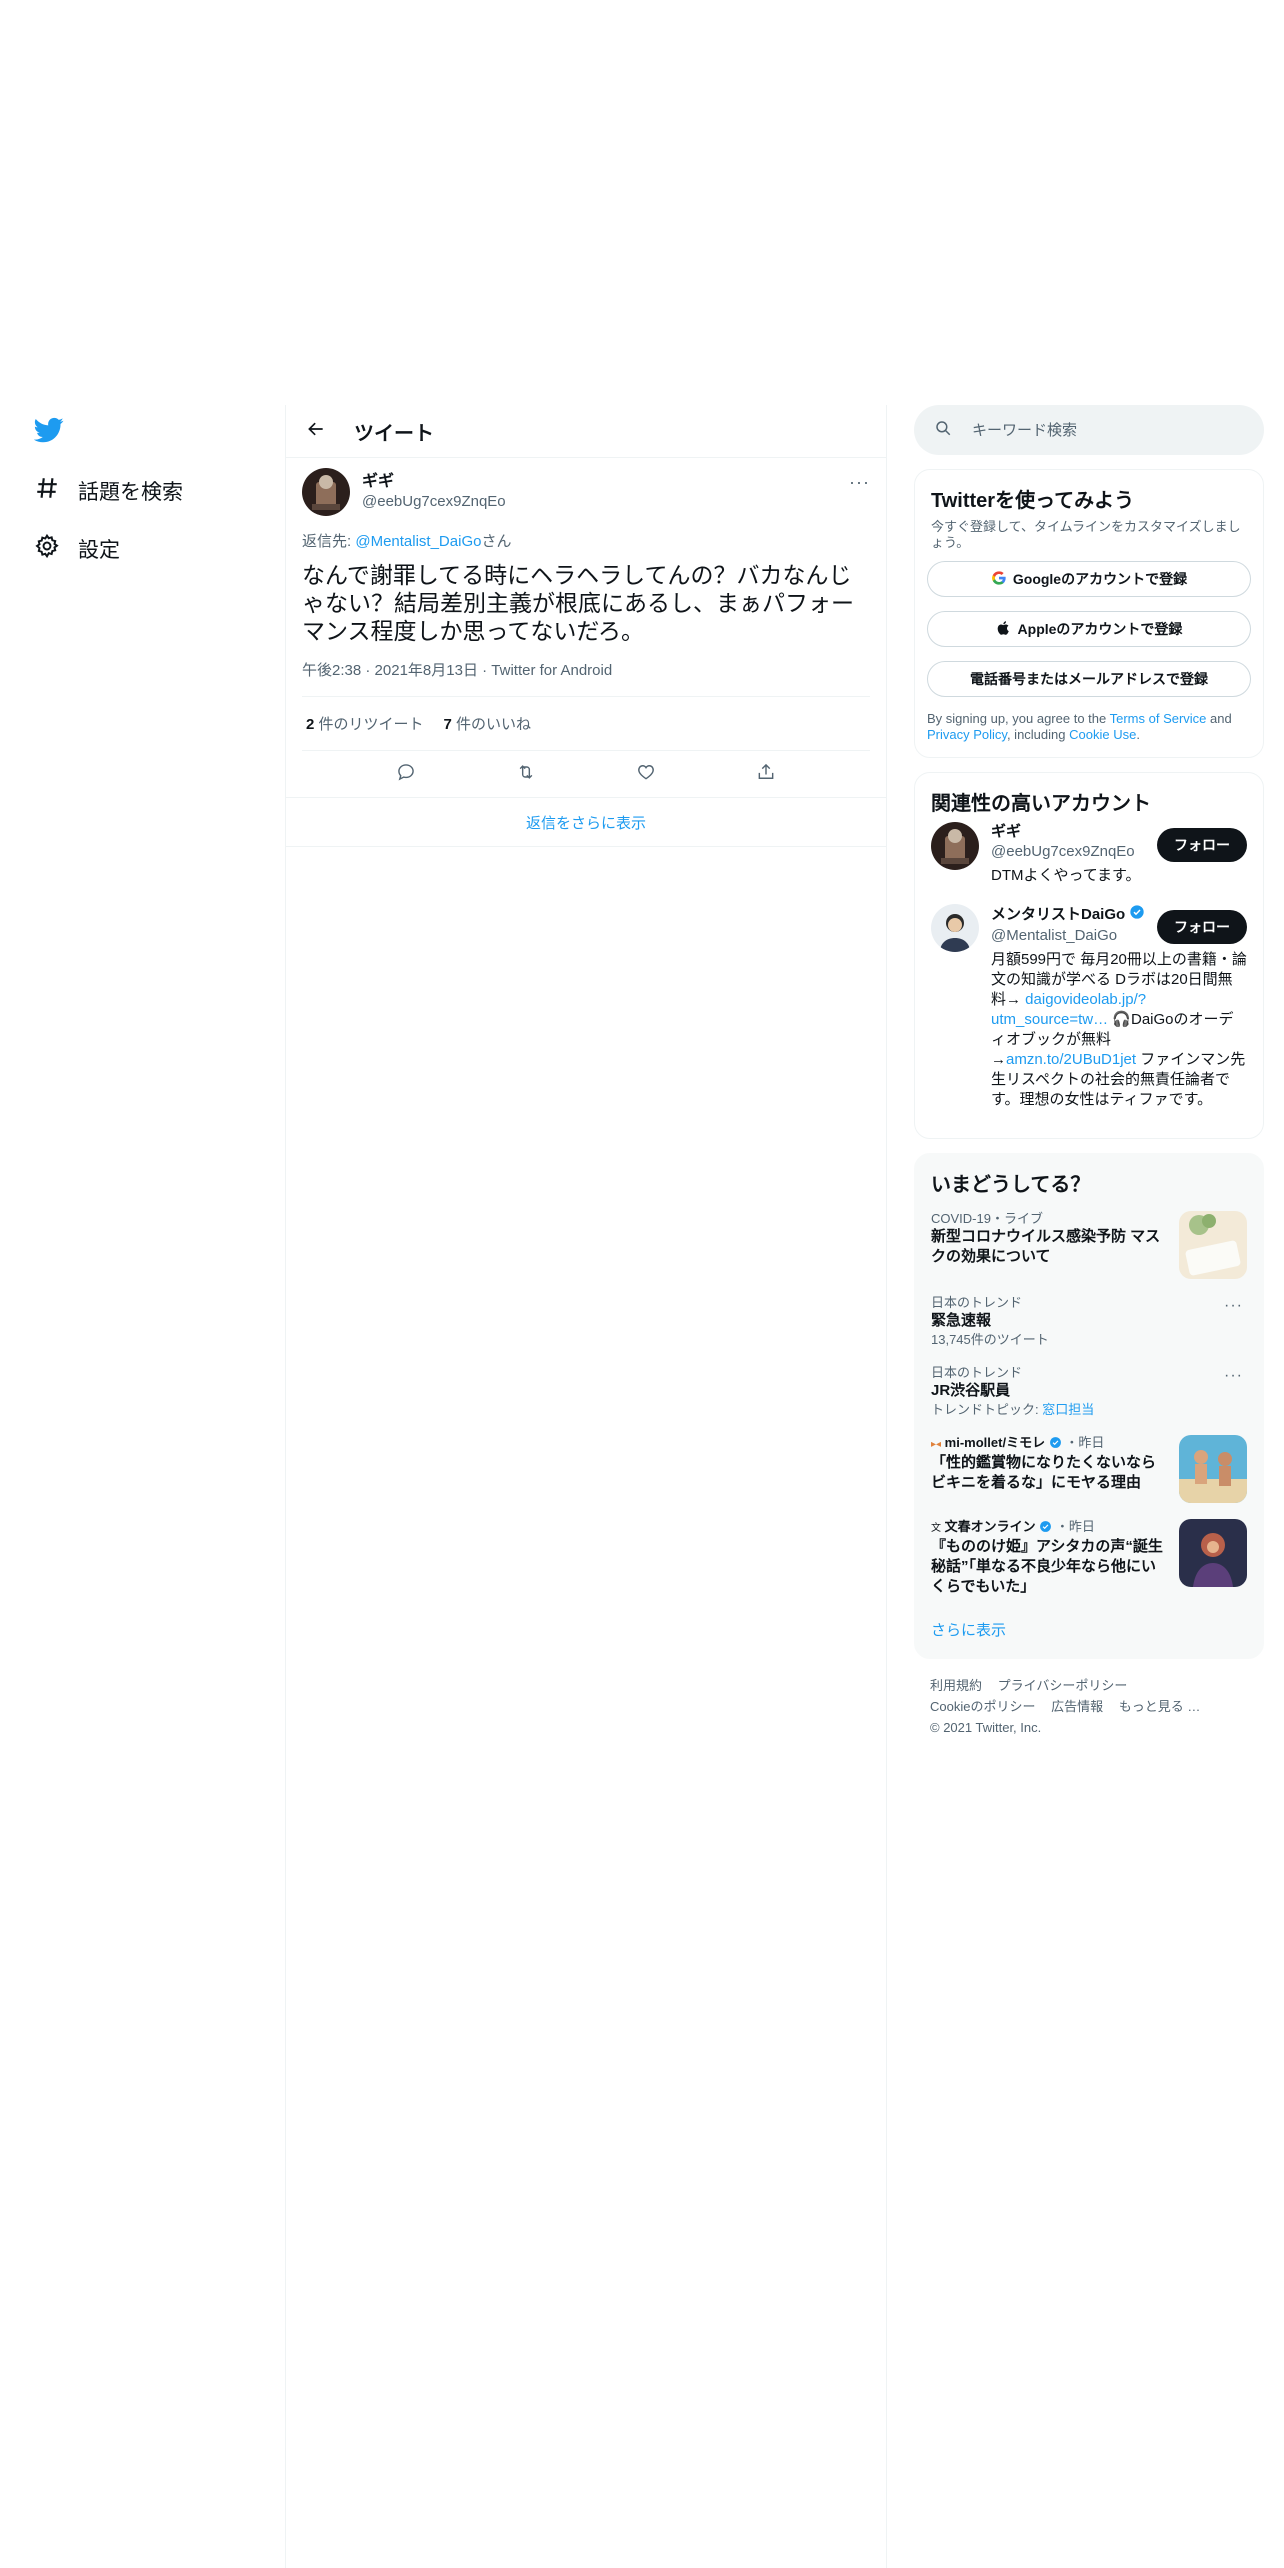  I want to click on retweet-button, so click(526, 774).